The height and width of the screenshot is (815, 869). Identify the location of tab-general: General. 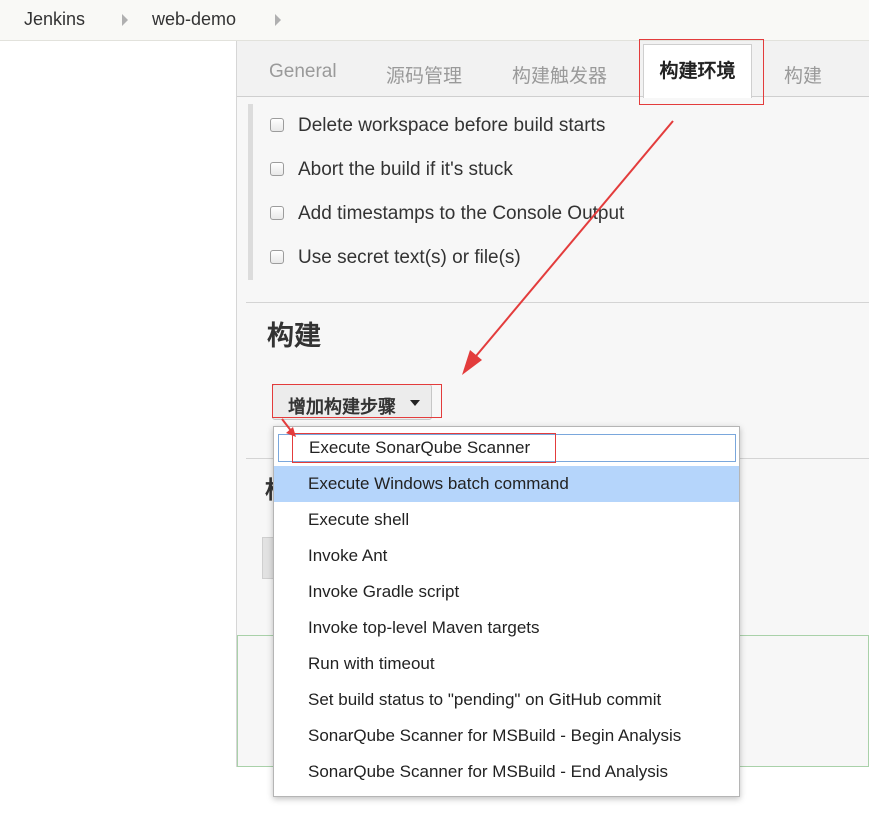
(303, 72).